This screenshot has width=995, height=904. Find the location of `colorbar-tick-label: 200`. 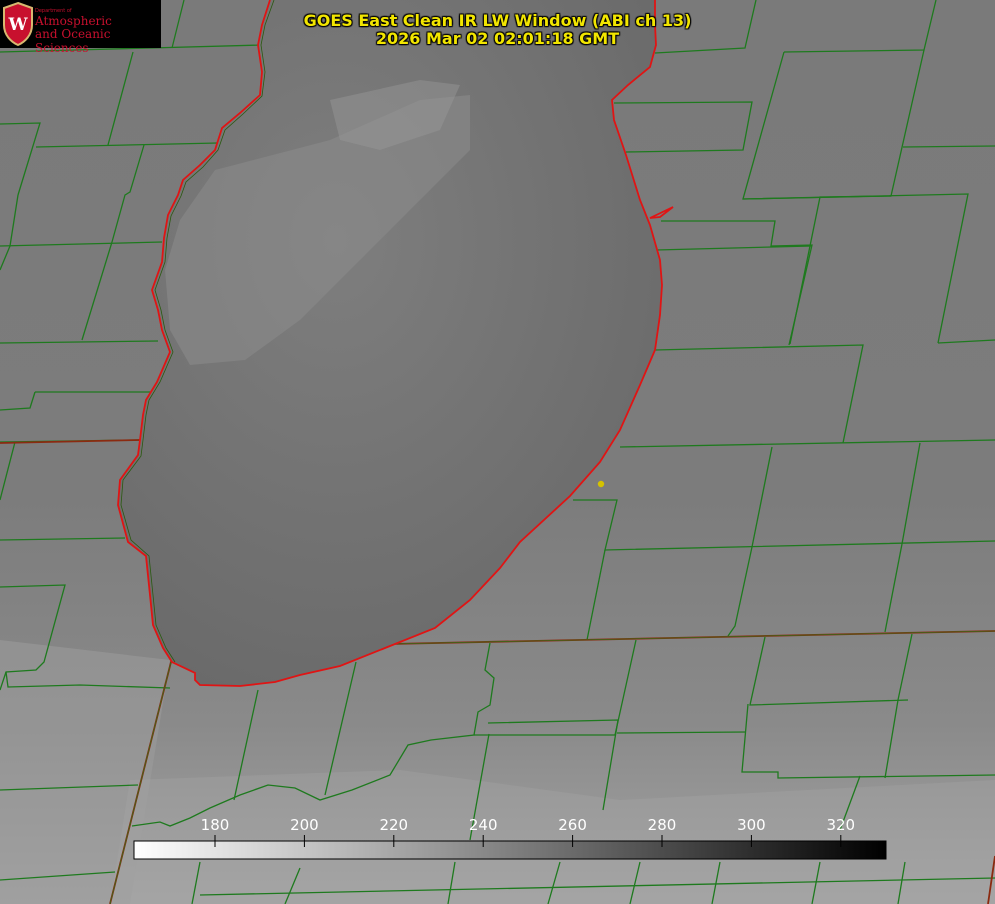

colorbar-tick-label: 200 is located at coordinates (304, 825).